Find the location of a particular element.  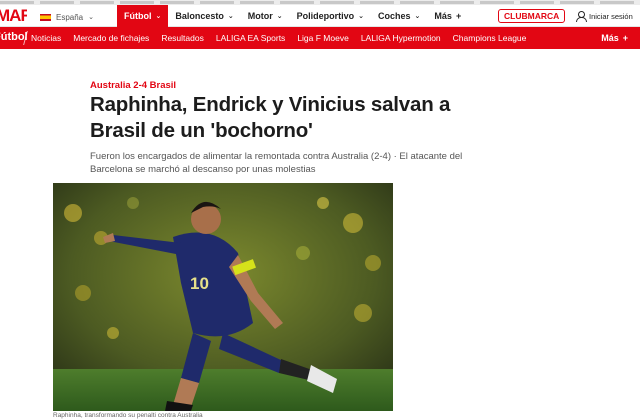

article-kicker: Australia 2-4 Brasil is located at coordinates (133, 85).